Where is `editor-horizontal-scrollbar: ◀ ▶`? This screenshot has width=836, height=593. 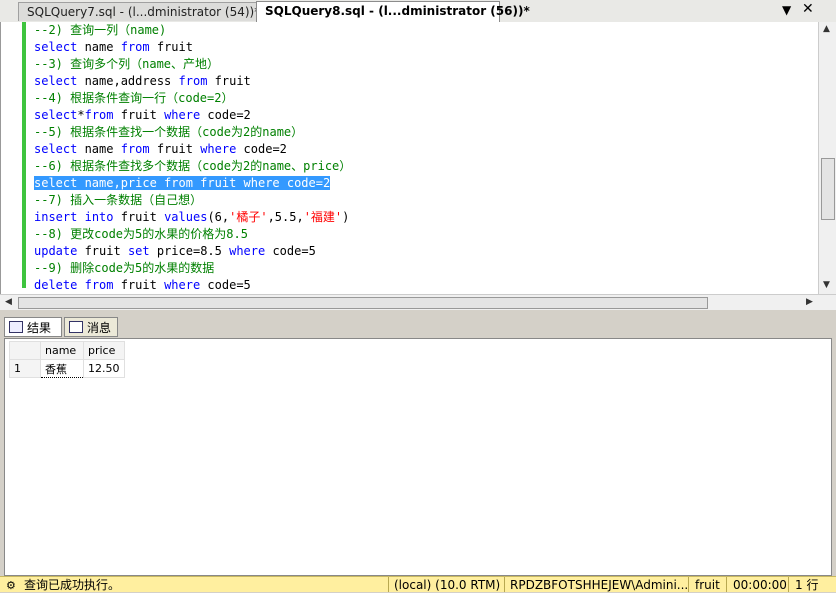 editor-horizontal-scrollbar: ◀ ▶ is located at coordinates (418, 302).